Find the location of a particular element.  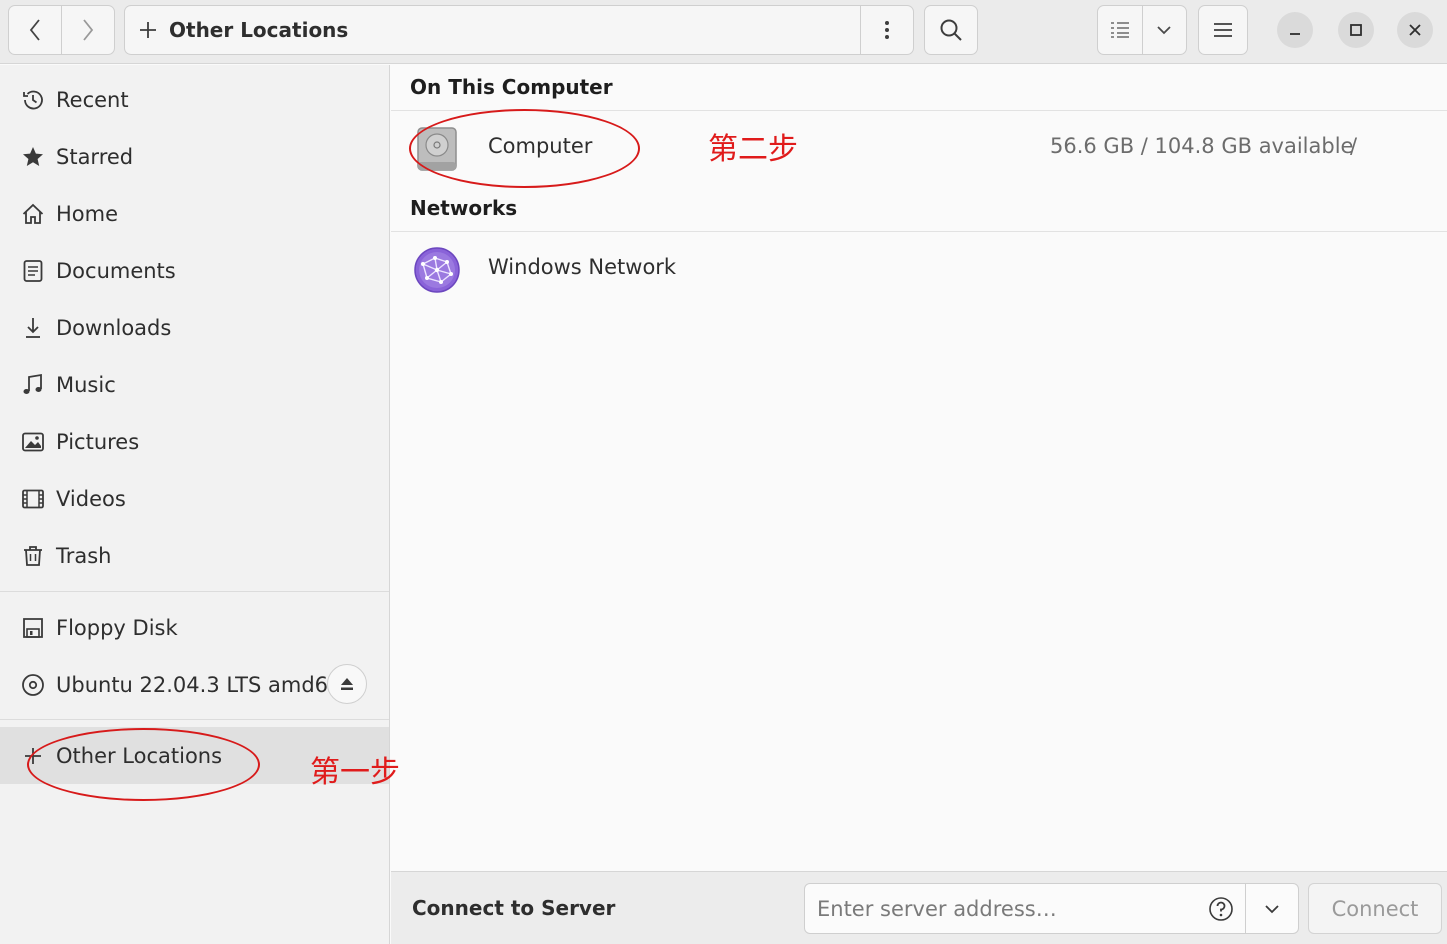

location-name: Computer is located at coordinates (540, 146).